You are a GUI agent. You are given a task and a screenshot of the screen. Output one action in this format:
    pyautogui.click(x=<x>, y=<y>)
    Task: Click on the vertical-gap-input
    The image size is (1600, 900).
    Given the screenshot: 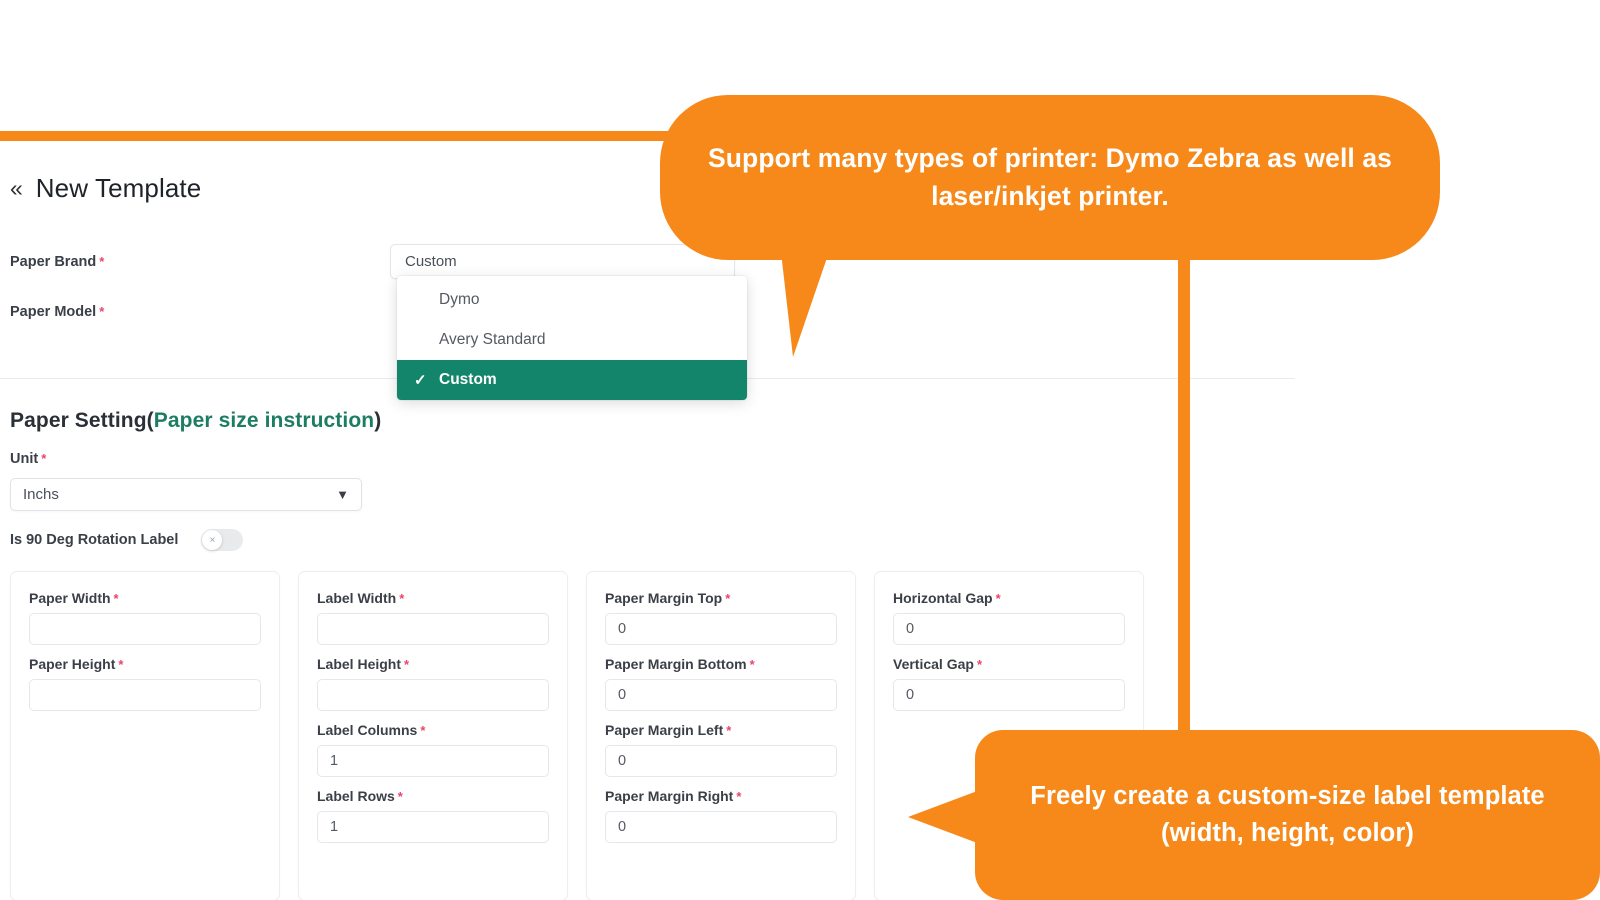 What is the action you would take?
    pyautogui.click(x=1009, y=695)
    